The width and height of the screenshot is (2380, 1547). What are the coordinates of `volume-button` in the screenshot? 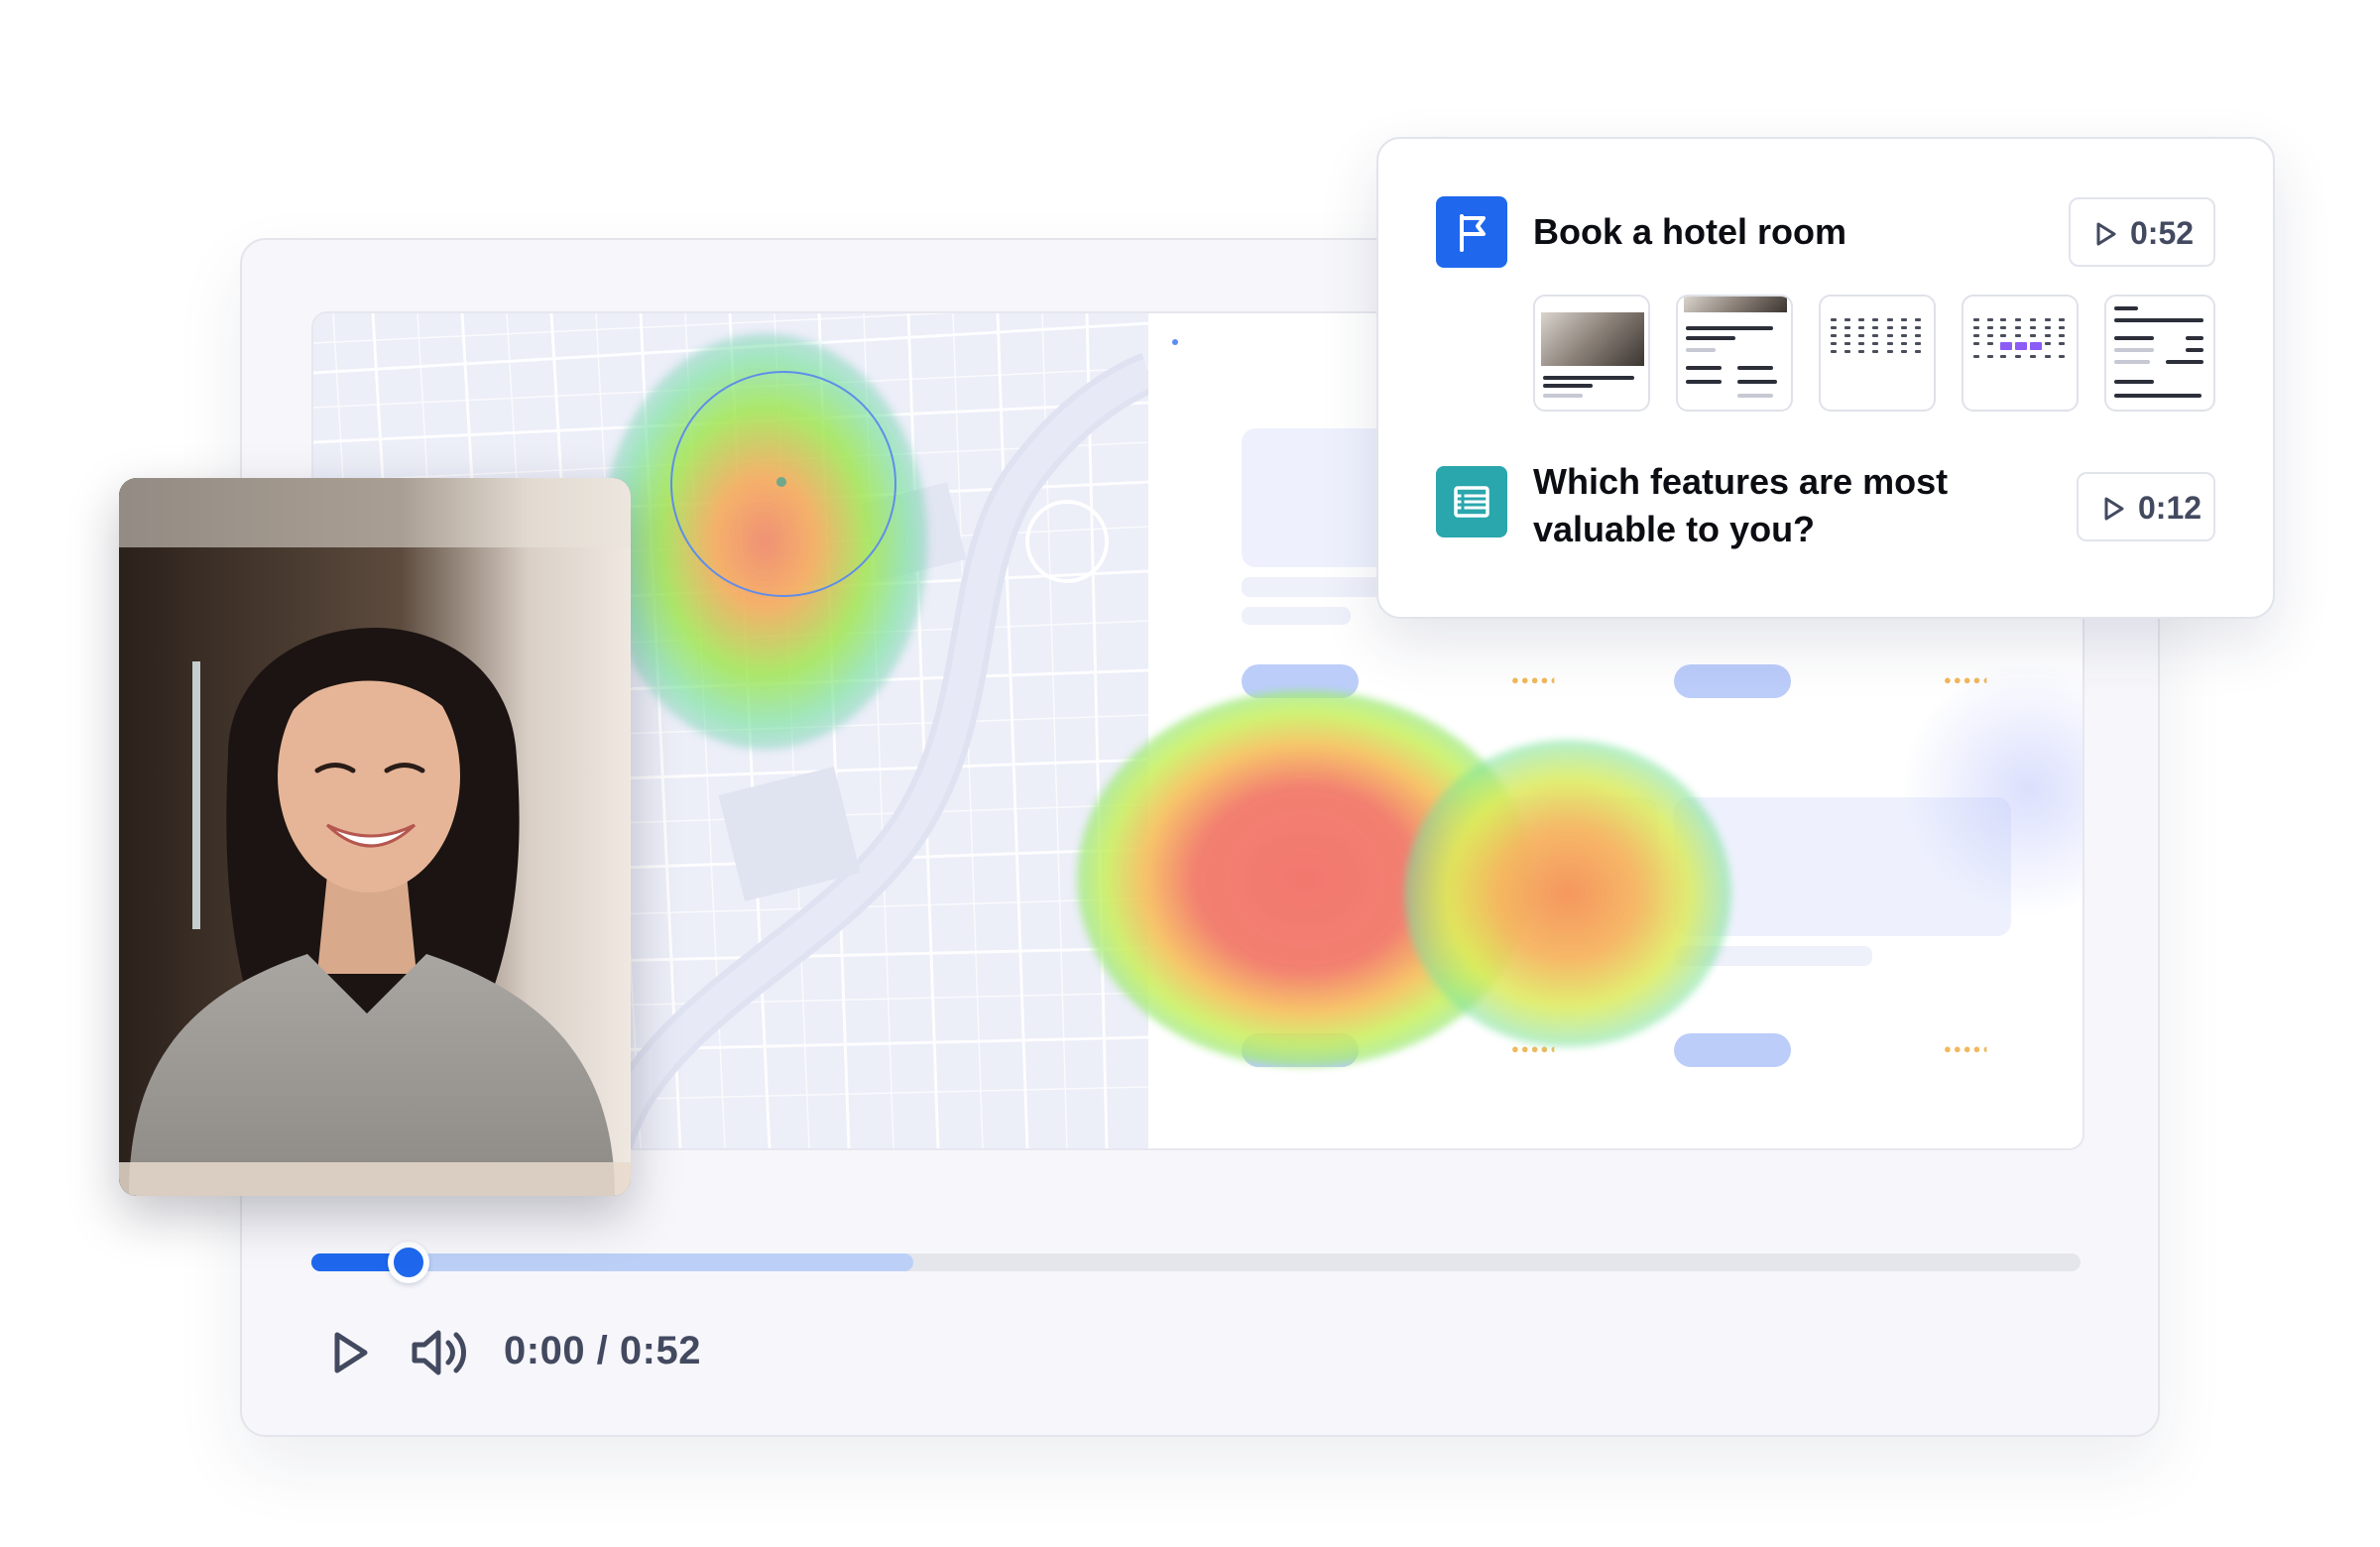 It's located at (441, 1352).